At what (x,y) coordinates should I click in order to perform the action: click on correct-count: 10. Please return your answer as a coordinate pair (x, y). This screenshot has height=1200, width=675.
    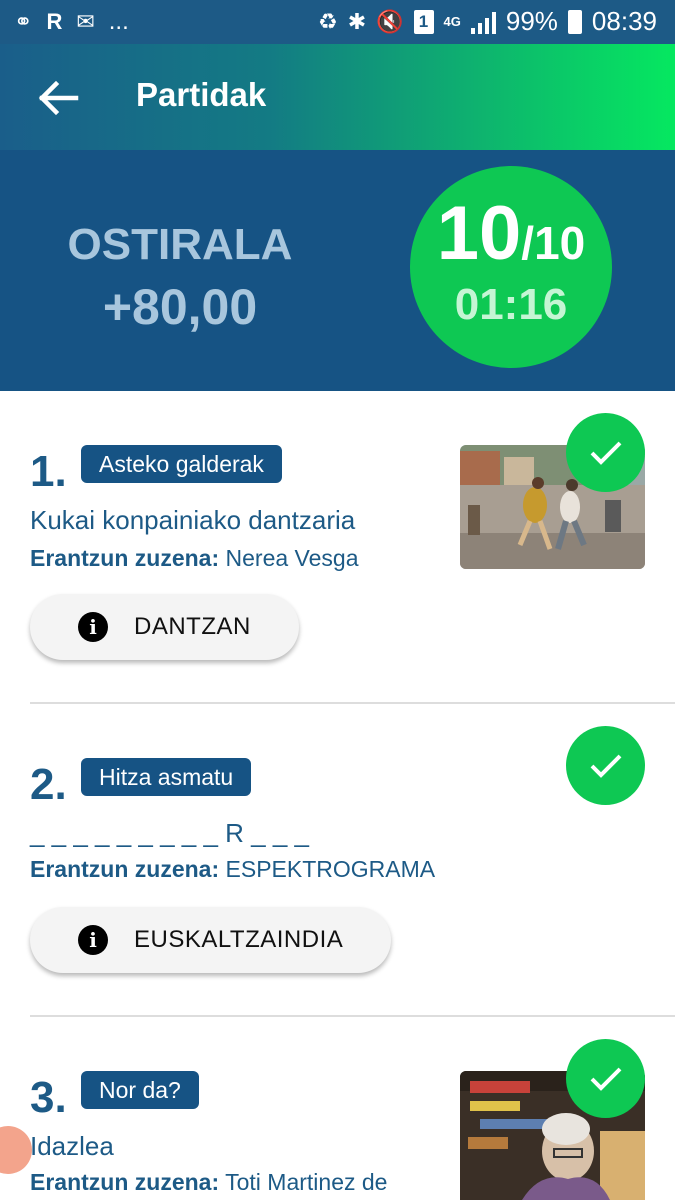
    Looking at the image, I should click on (479, 233).